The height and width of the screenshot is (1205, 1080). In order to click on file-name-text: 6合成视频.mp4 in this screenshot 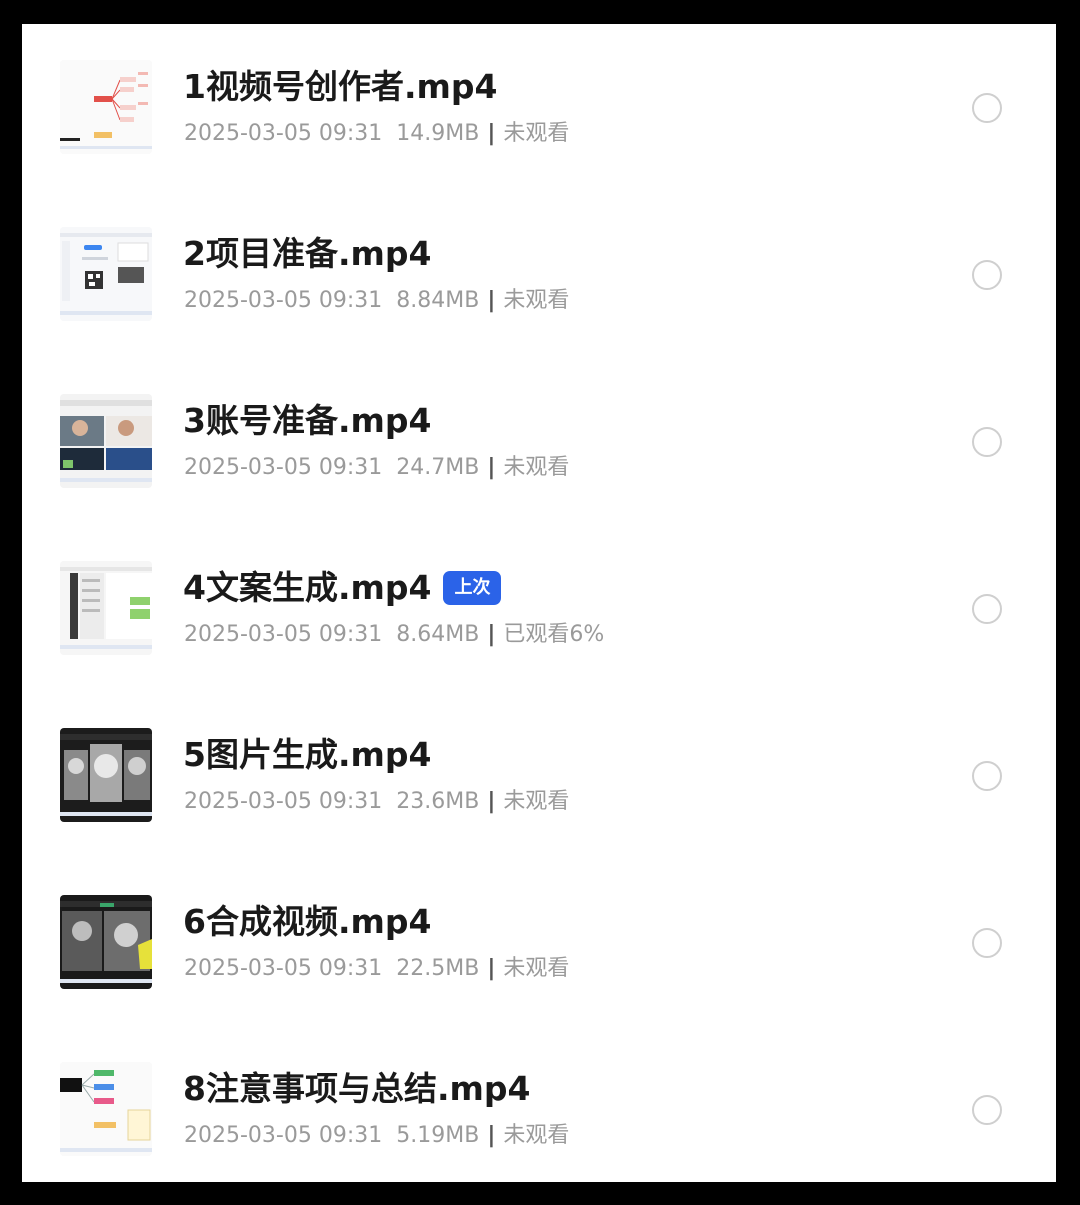, I will do `click(307, 921)`.